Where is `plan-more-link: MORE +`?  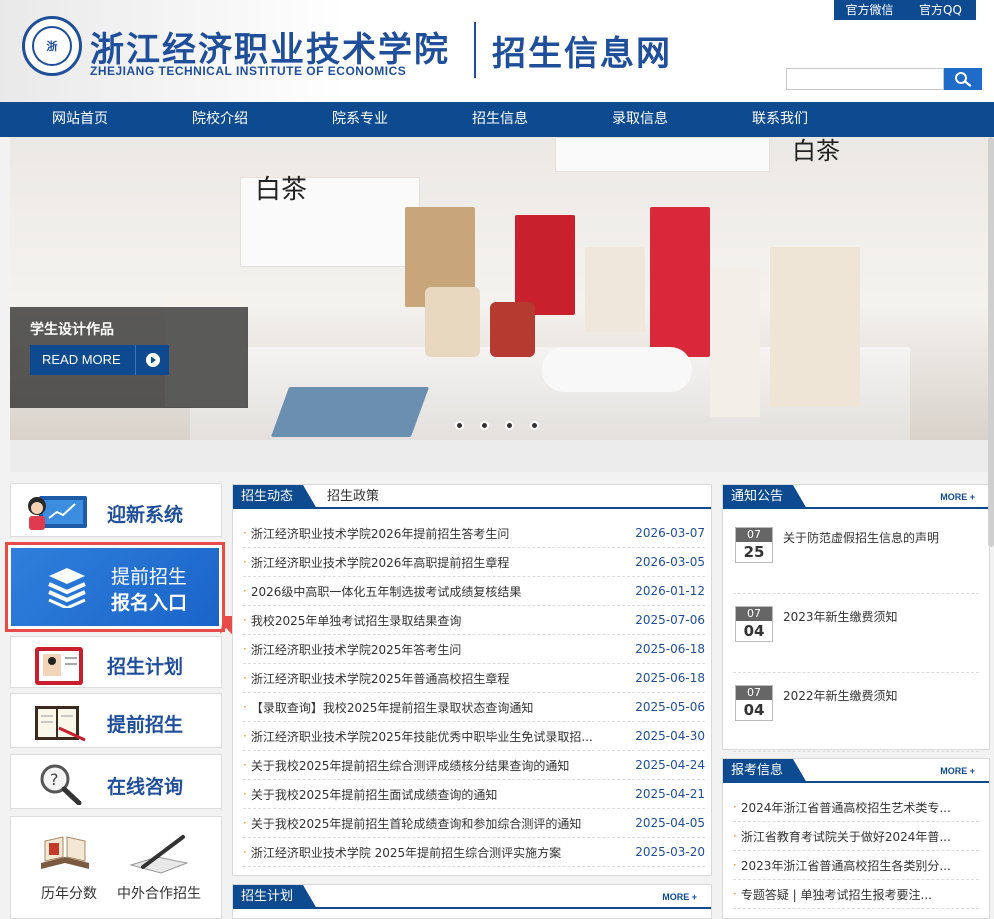 plan-more-link: MORE + is located at coordinates (679, 897).